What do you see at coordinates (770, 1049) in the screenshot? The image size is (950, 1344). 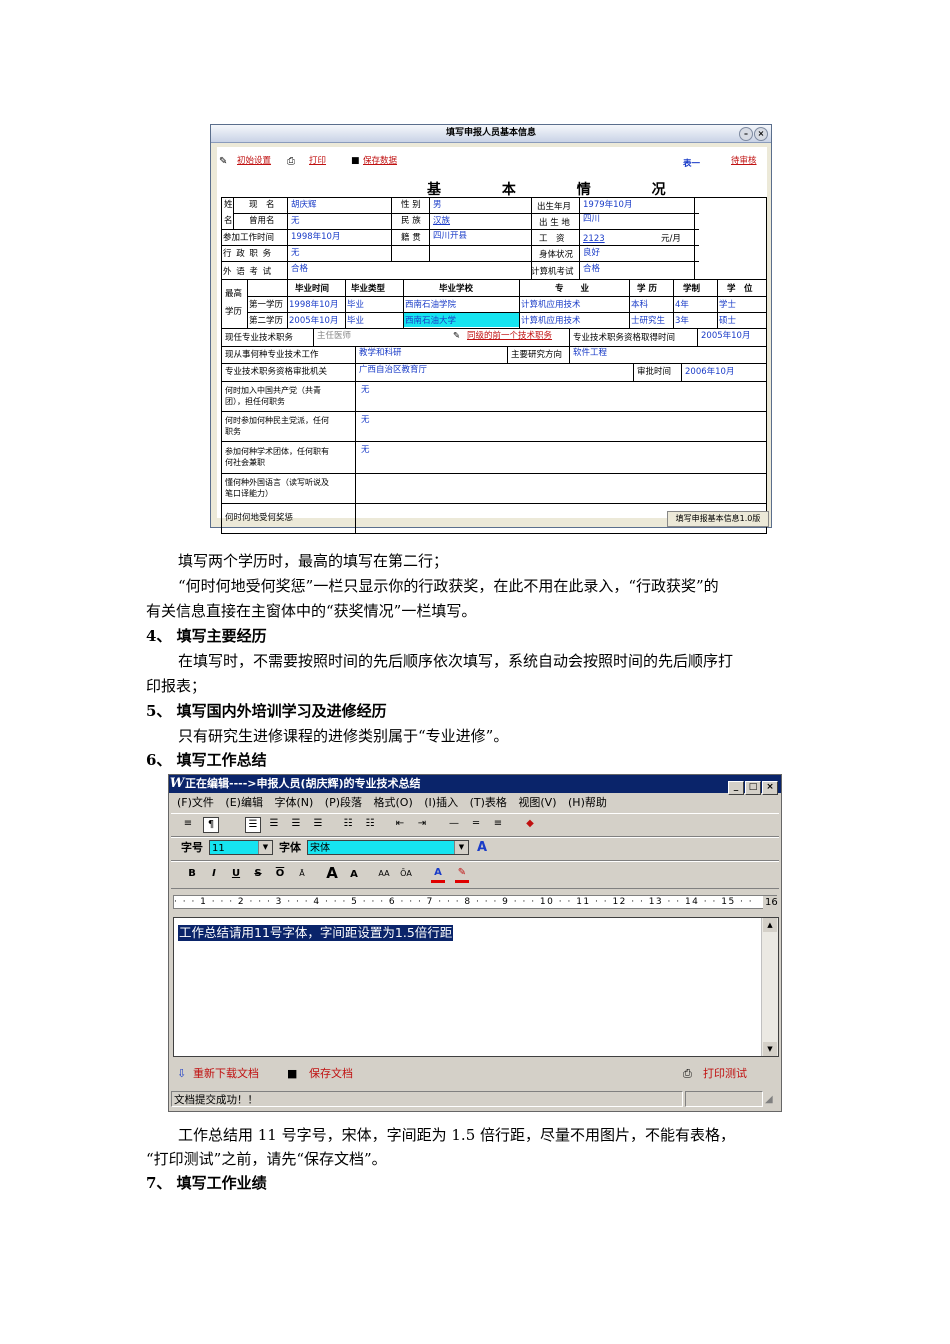 I see `scroll-down-icon: ▼` at bounding box center [770, 1049].